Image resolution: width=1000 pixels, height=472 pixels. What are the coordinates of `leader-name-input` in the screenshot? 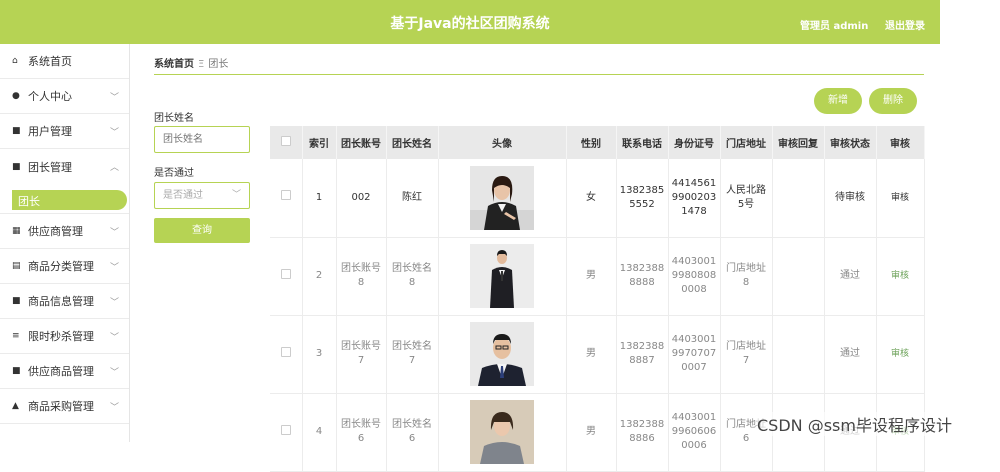 It's located at (202, 139).